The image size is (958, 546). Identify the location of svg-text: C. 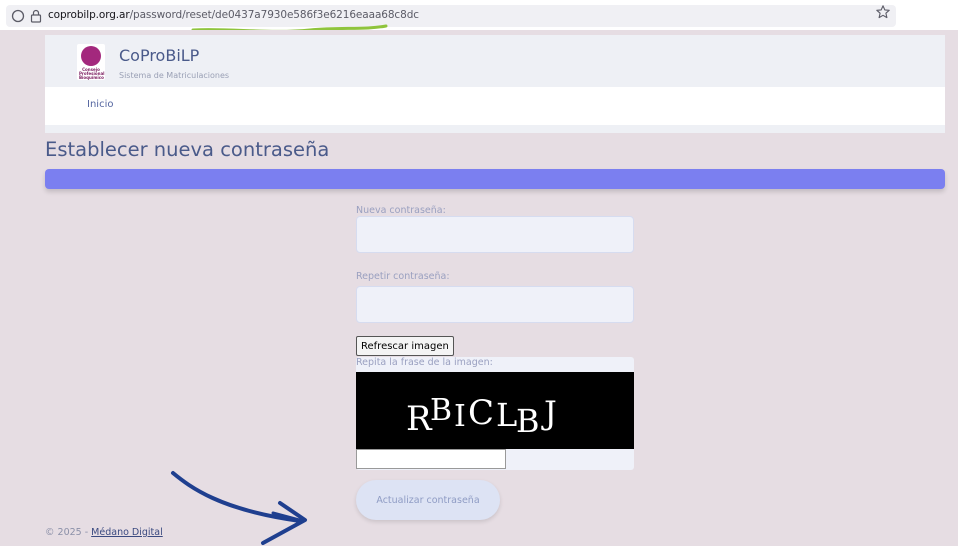
(481, 413).